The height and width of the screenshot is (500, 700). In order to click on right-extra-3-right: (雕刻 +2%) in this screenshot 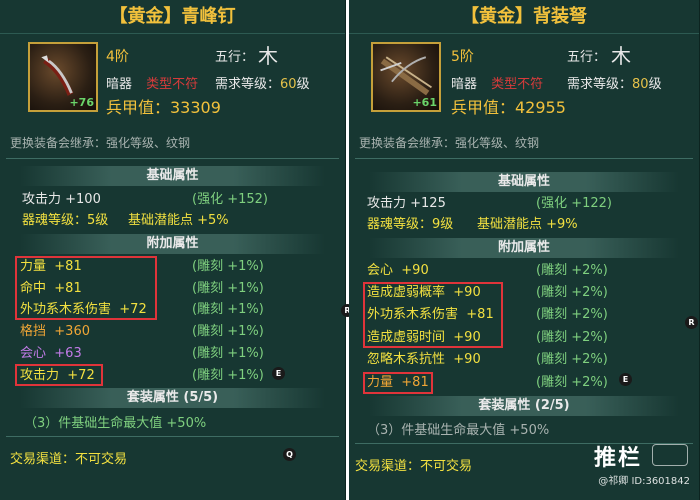, I will do `click(572, 337)`.